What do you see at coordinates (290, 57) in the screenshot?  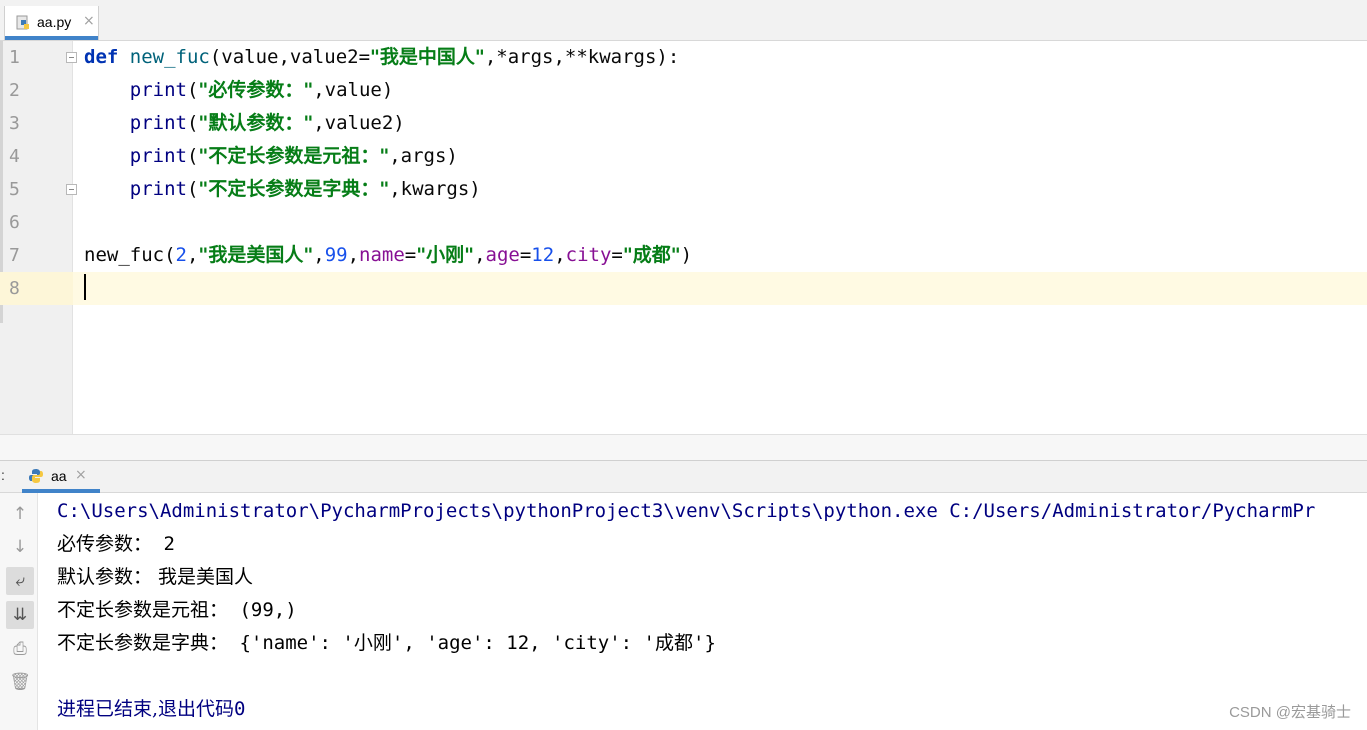 I see `code-text: (value,value2=` at bounding box center [290, 57].